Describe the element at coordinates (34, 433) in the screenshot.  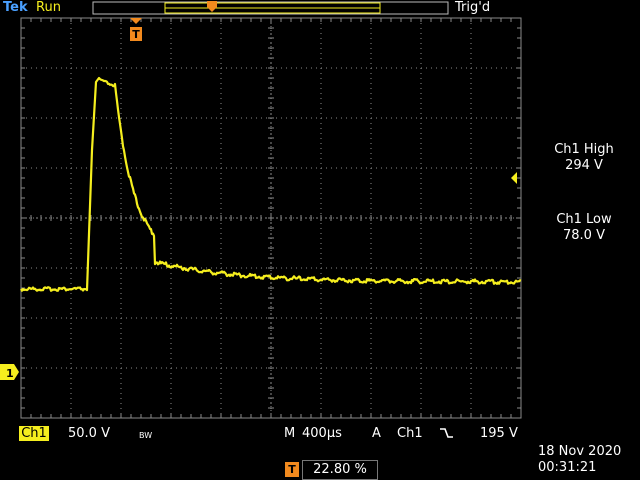
I see `ch1-badge: Ch1` at that location.